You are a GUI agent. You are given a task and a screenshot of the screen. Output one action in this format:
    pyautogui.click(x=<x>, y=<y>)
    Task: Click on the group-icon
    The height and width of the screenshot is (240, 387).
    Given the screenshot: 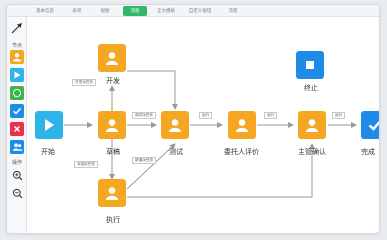 What is the action you would take?
    pyautogui.click(x=17, y=147)
    